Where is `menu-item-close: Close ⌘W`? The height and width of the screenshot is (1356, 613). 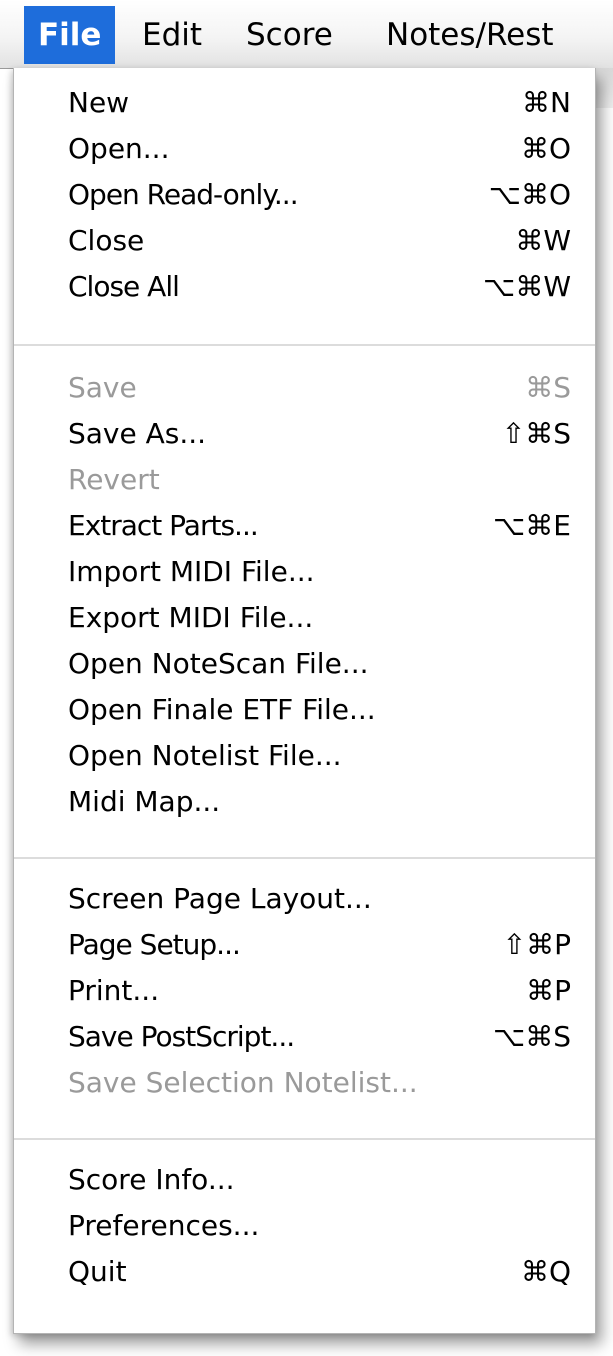
menu-item-close: Close ⌘W is located at coordinates (304, 241).